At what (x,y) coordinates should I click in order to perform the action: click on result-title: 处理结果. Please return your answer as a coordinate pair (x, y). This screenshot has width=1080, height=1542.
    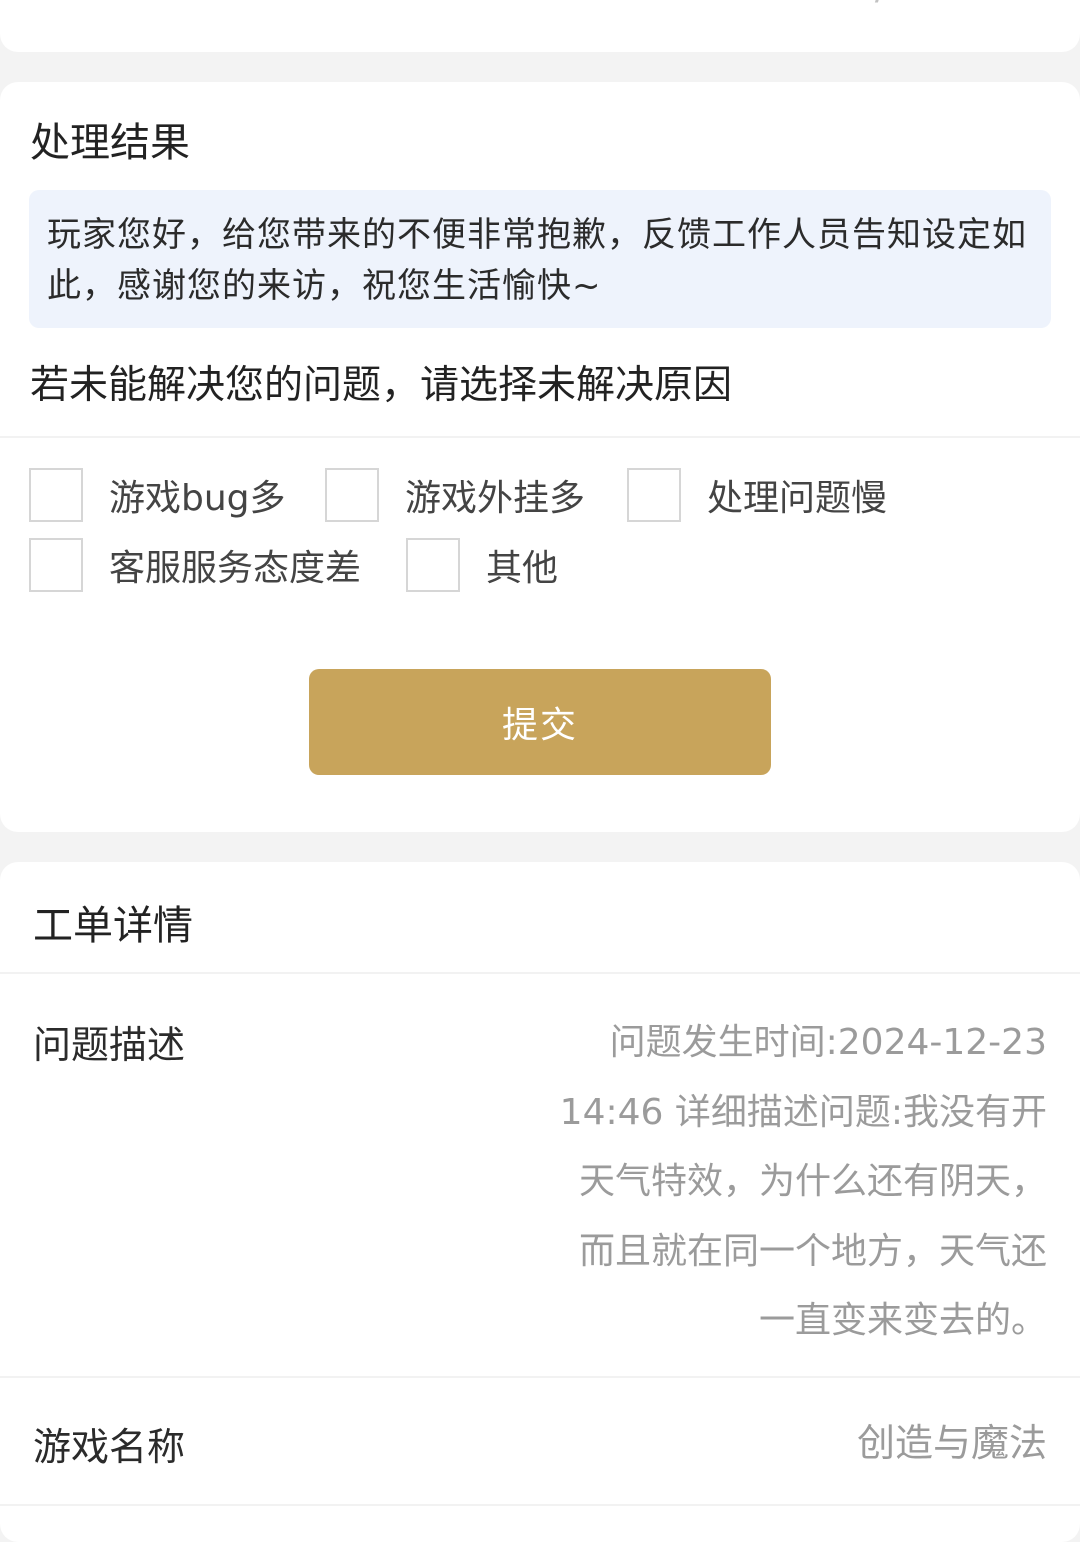
    Looking at the image, I should click on (110, 143).